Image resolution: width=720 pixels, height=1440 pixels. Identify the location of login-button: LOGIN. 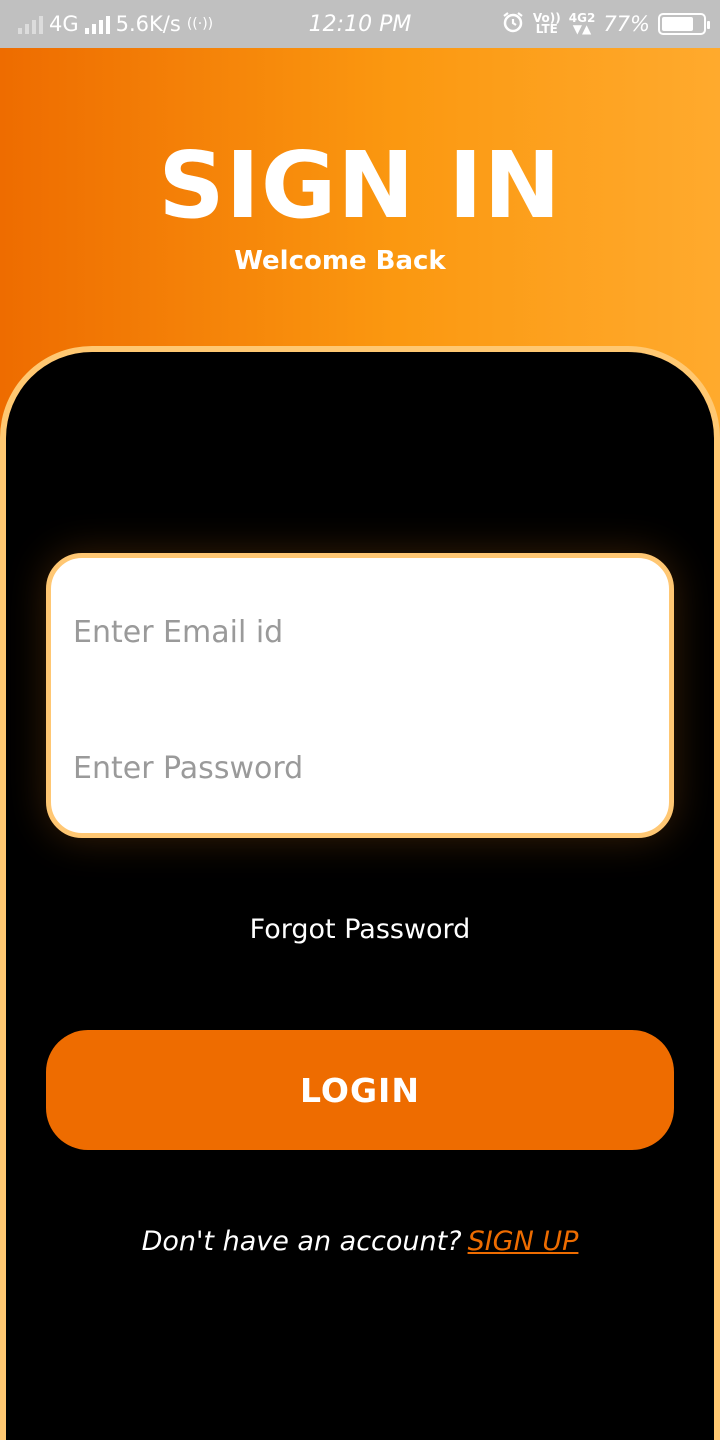
(360, 1090).